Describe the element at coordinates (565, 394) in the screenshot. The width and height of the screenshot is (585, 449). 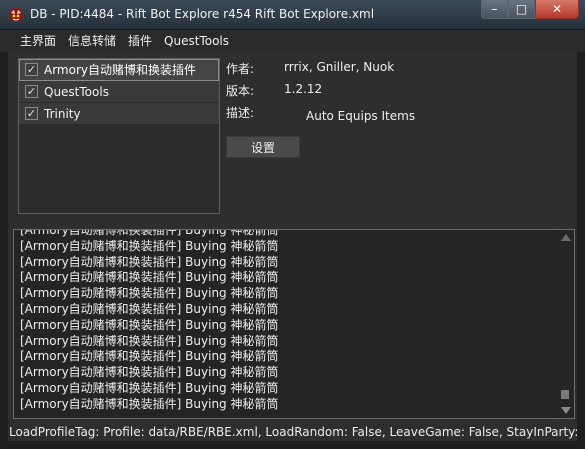
I see `scroll-thumb` at that location.